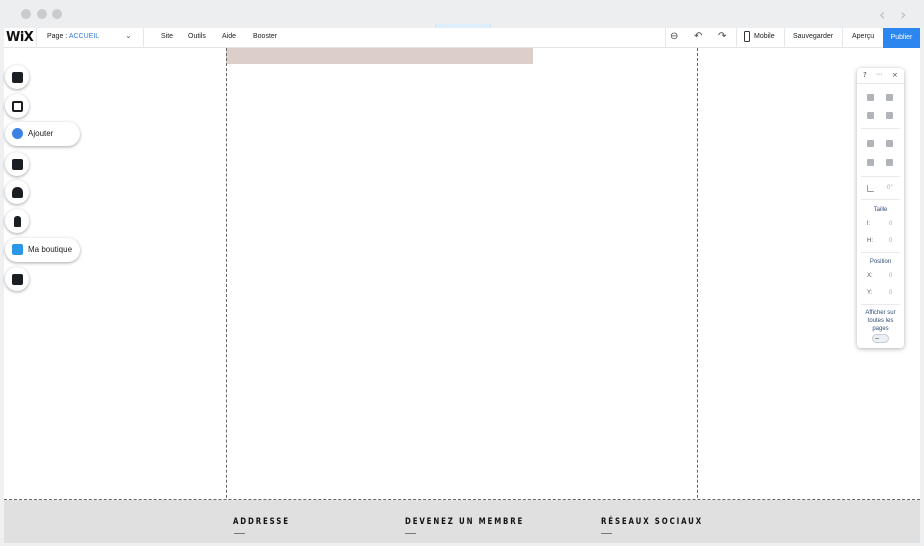 This screenshot has width=924, height=546. I want to click on distribute-icon, so click(870, 162).